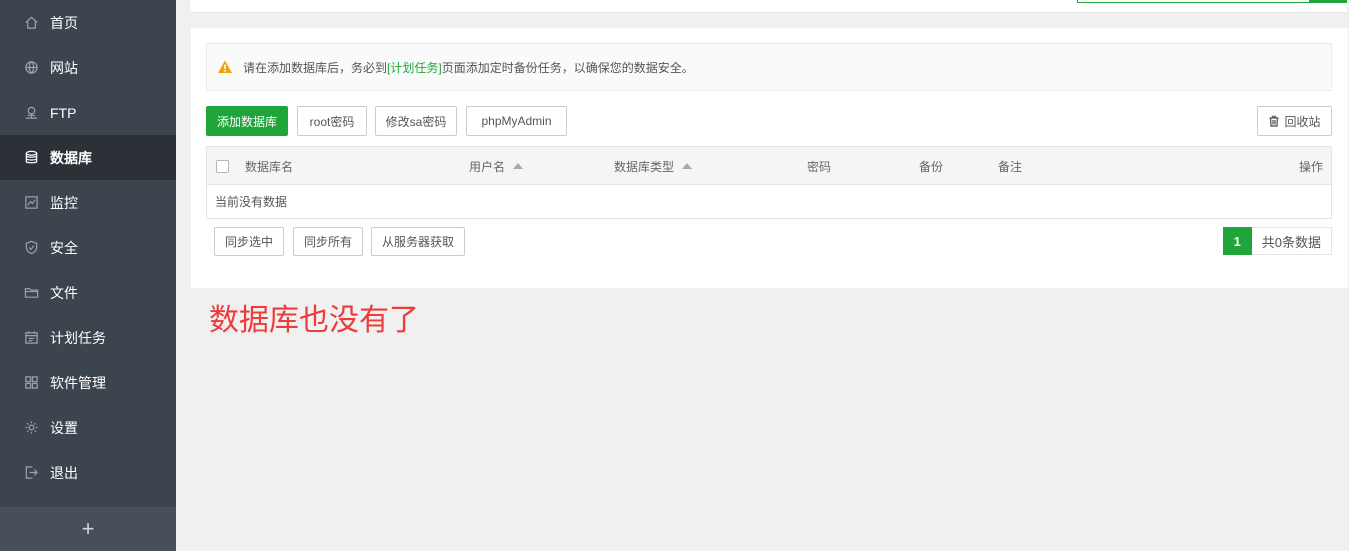 The width and height of the screenshot is (1349, 551). I want to click on sidebar-item-software: 软件管理, so click(88, 382).